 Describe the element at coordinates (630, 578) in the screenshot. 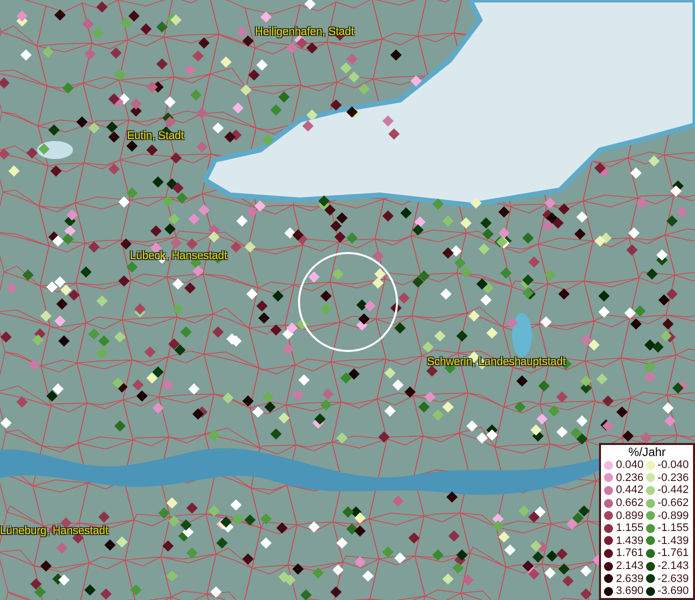

I see `legend-value: 2.639` at that location.